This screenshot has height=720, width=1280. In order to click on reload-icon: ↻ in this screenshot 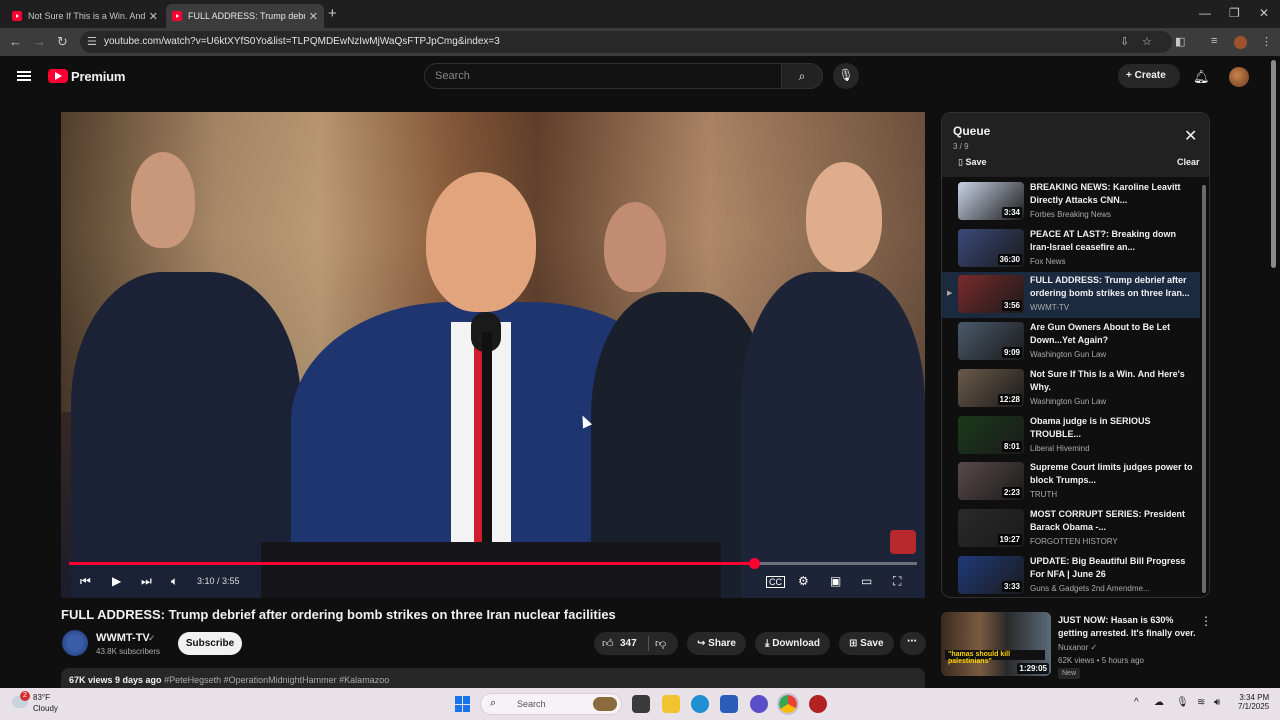, I will do `click(62, 42)`.